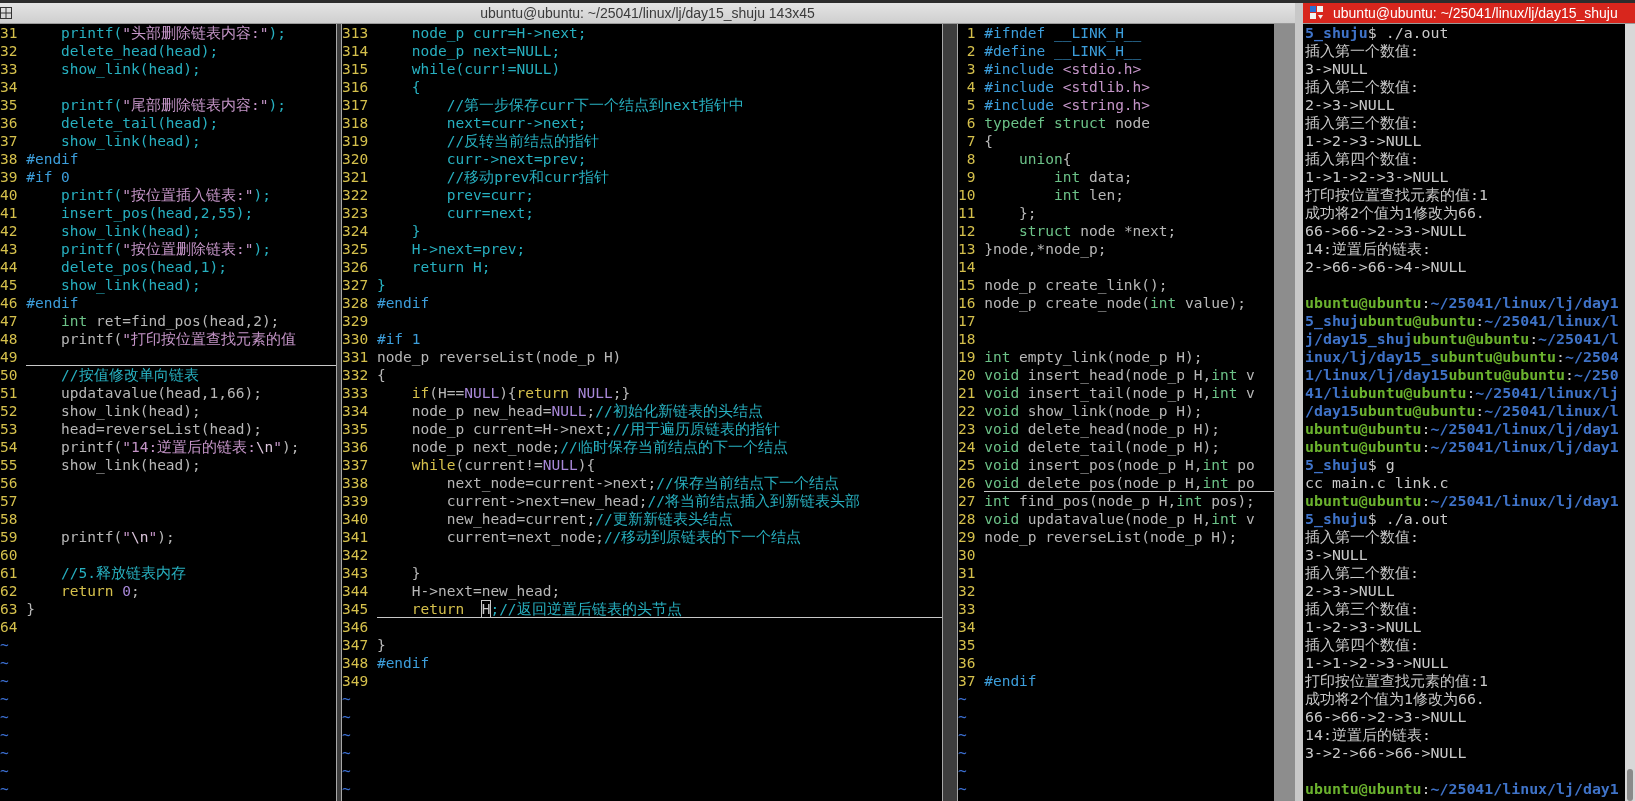 The width and height of the screenshot is (1635, 801). Describe the element at coordinates (967, 447) in the screenshot. I see `line-number: 24` at that location.